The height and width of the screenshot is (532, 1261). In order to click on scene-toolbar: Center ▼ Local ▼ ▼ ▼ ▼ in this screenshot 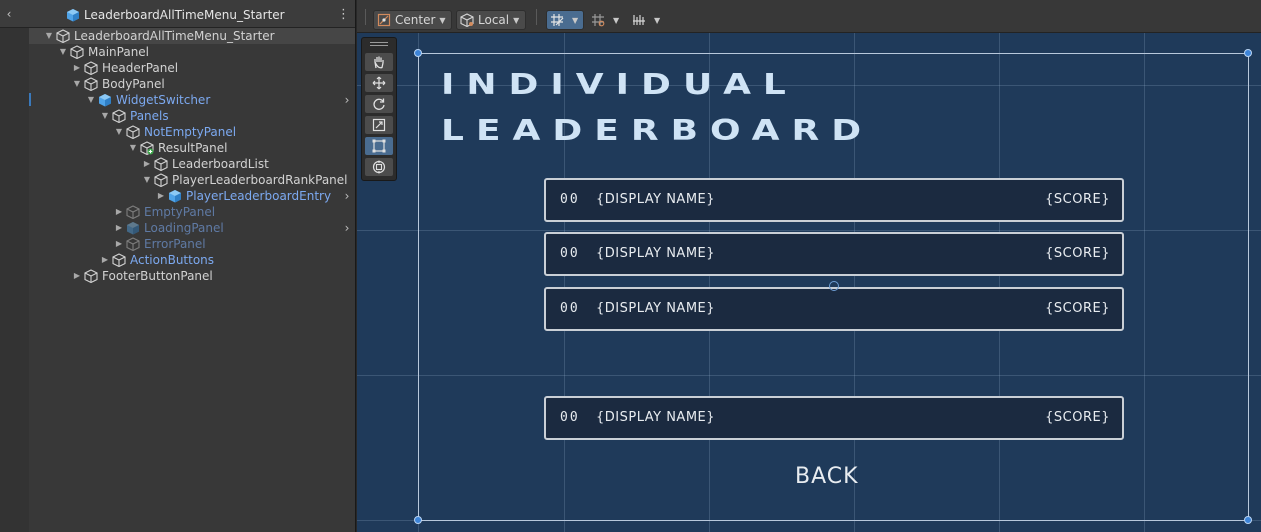, I will do `click(809, 16)`.